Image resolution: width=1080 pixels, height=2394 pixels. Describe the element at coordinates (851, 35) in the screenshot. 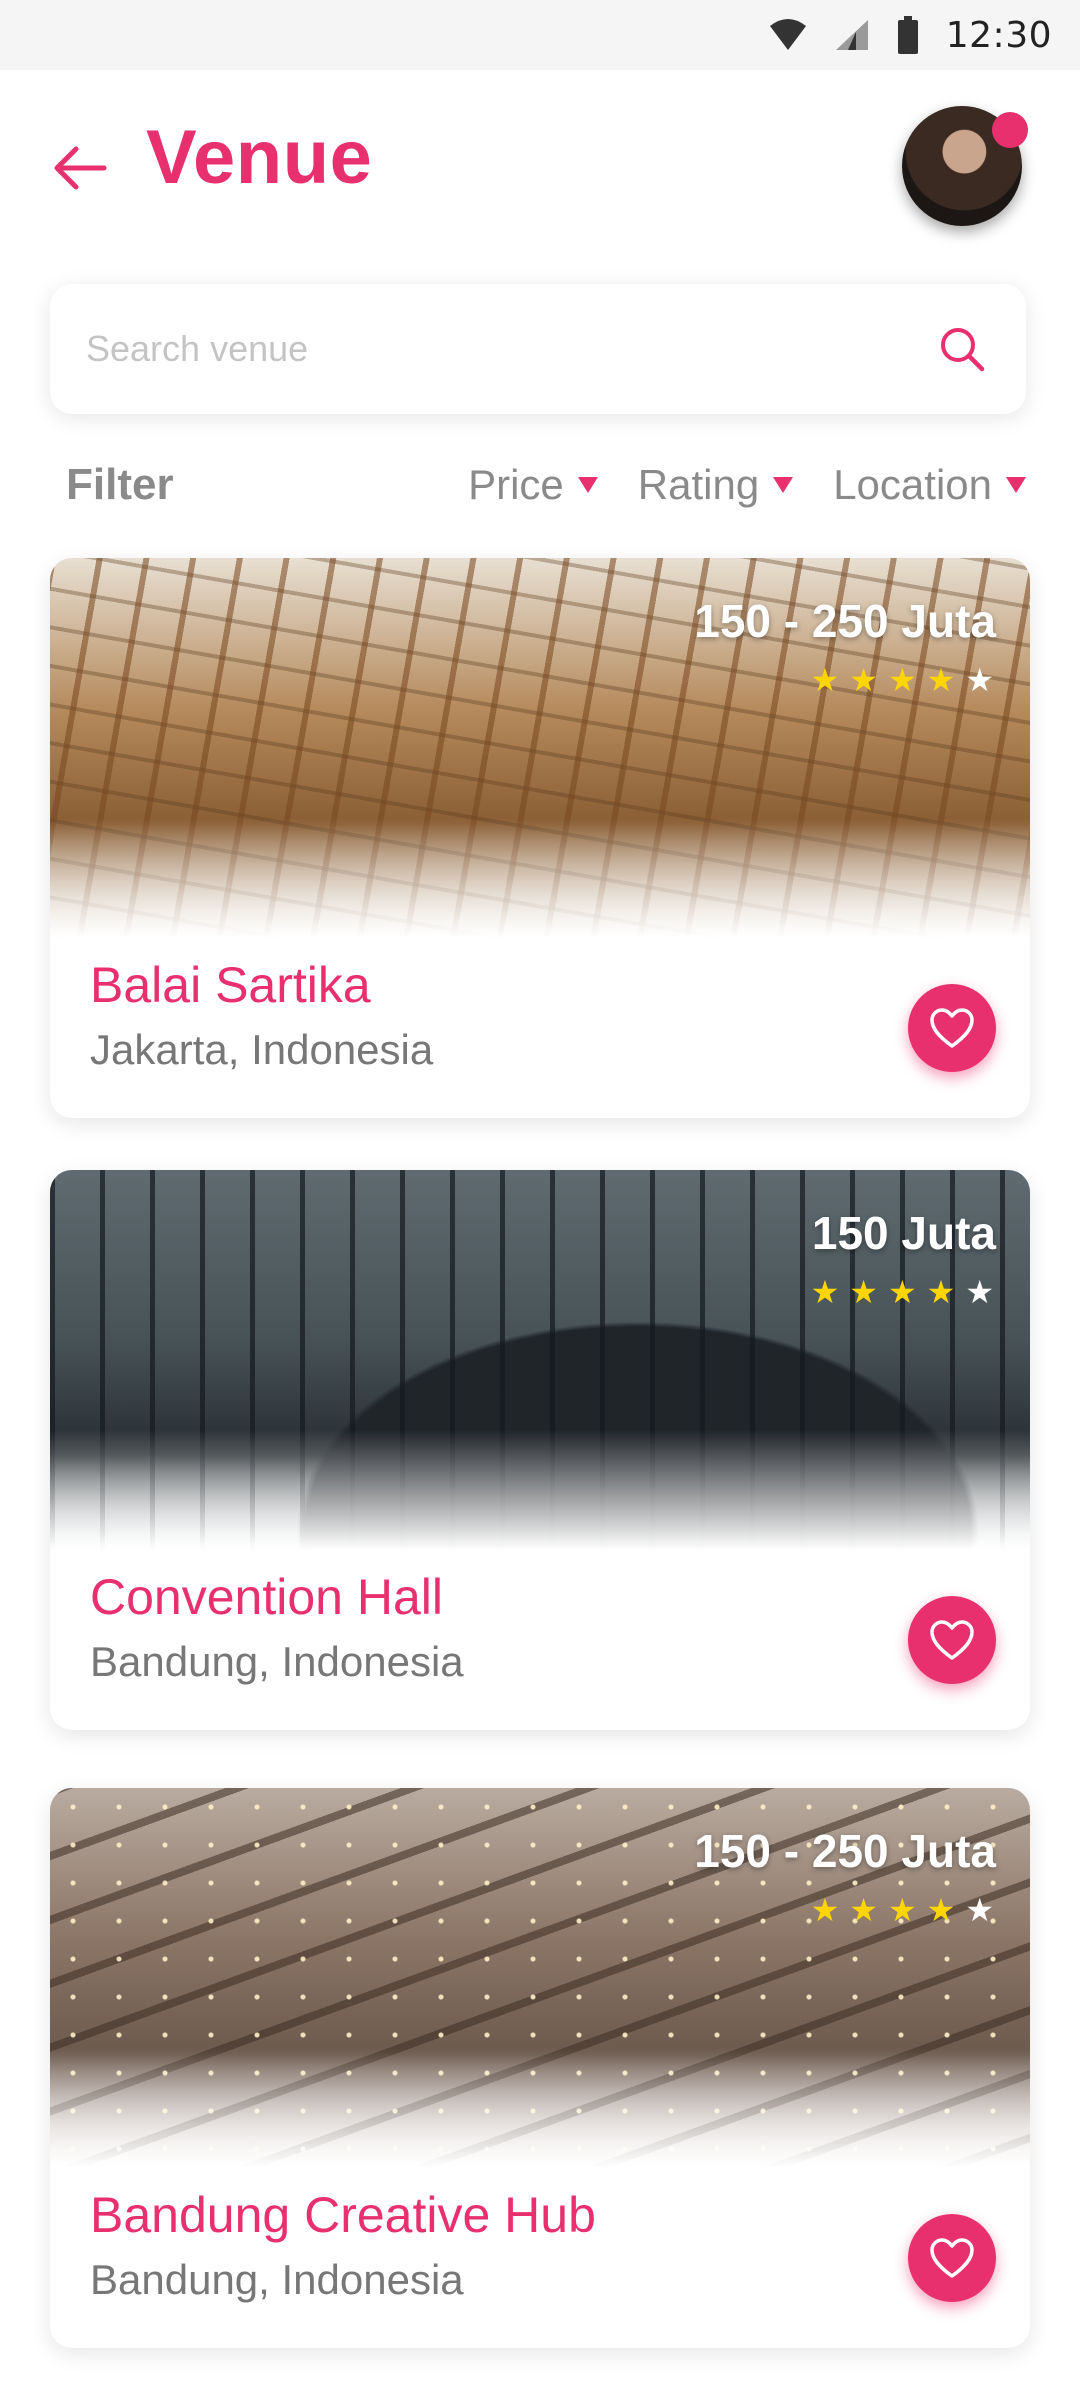

I see `cellular-signal-icon` at that location.